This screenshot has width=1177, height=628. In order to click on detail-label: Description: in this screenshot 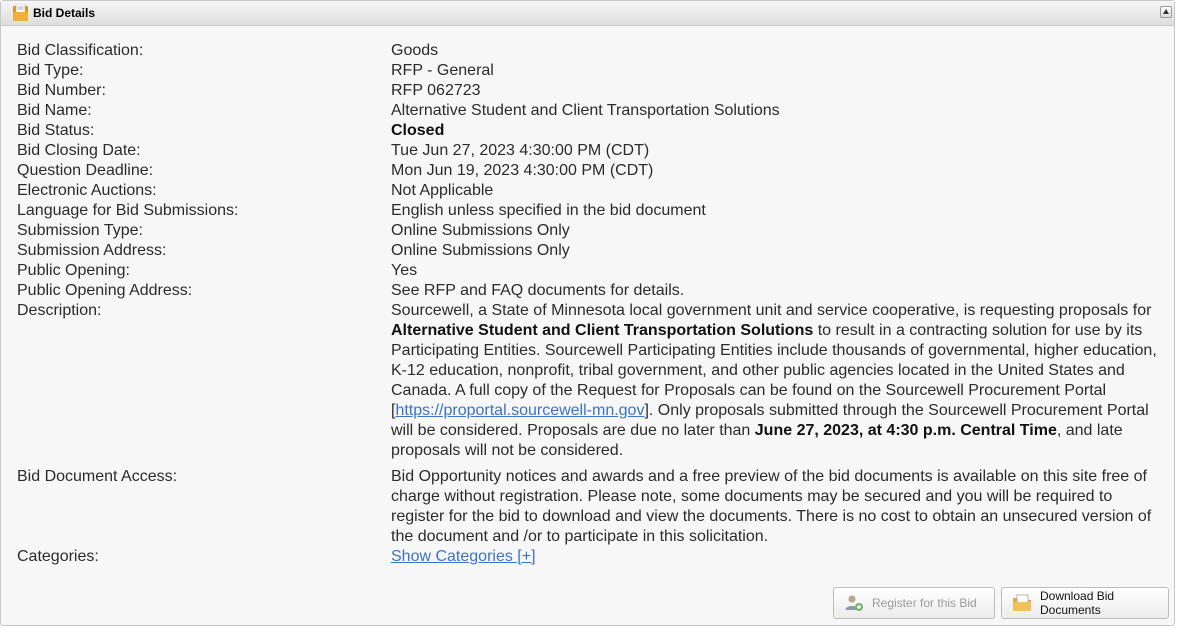, I will do `click(59, 310)`.